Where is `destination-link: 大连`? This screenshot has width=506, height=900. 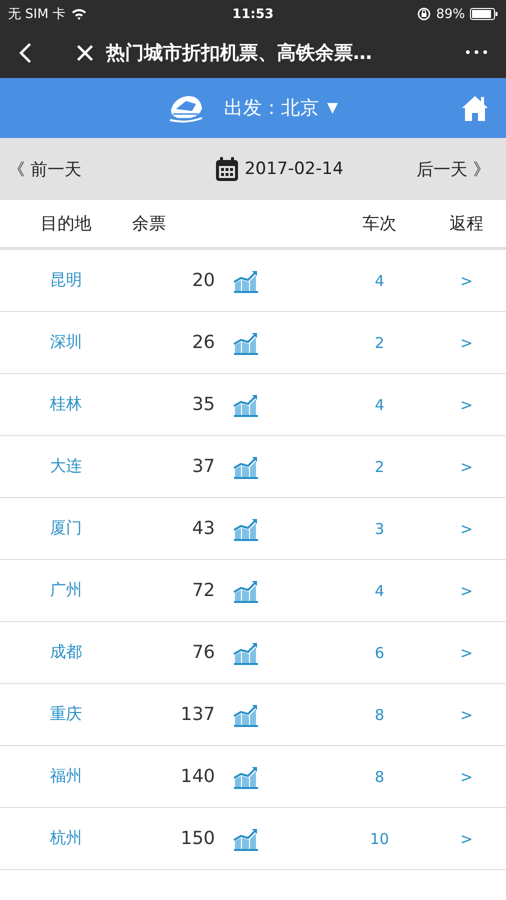 destination-link: 大连 is located at coordinates (66, 466).